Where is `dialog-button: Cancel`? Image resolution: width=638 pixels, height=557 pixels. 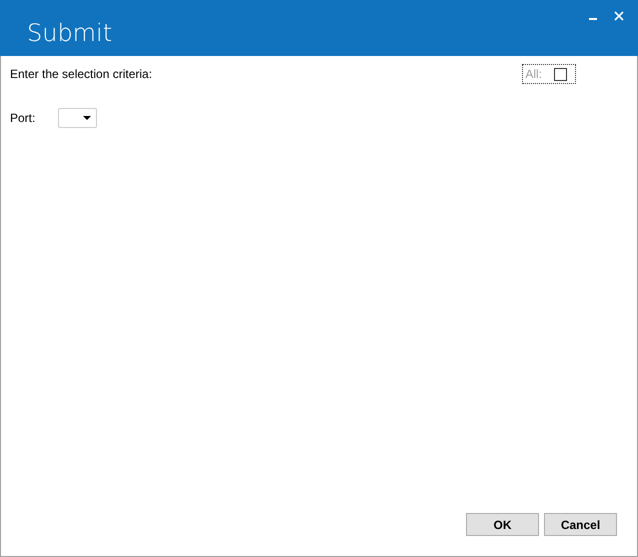 dialog-button: Cancel is located at coordinates (580, 524).